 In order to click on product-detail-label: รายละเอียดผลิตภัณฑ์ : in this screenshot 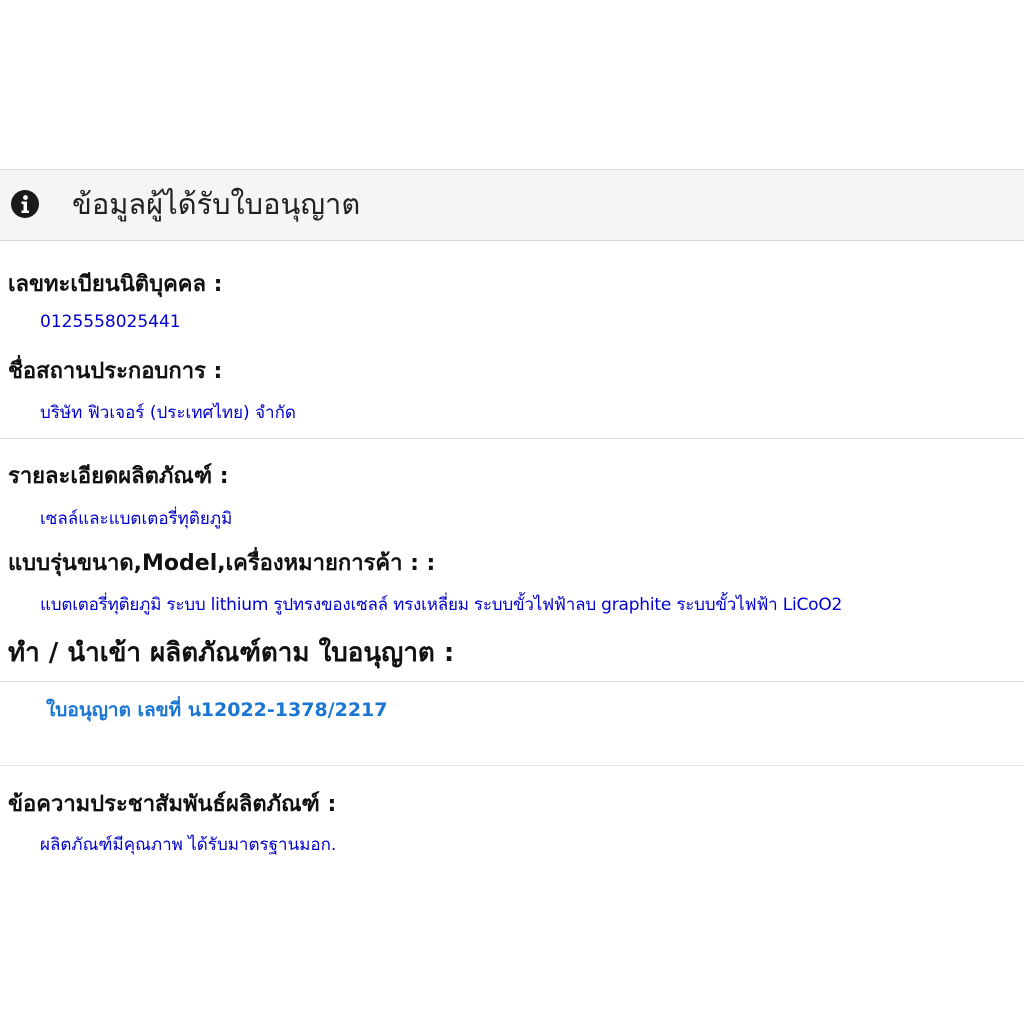, I will do `click(118, 476)`.